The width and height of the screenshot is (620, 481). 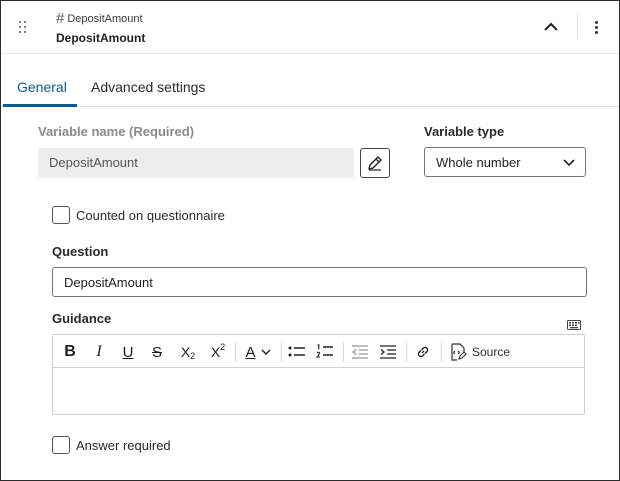 What do you see at coordinates (310, 81) in the screenshot?
I see `tab-bar: General Advanced settings` at bounding box center [310, 81].